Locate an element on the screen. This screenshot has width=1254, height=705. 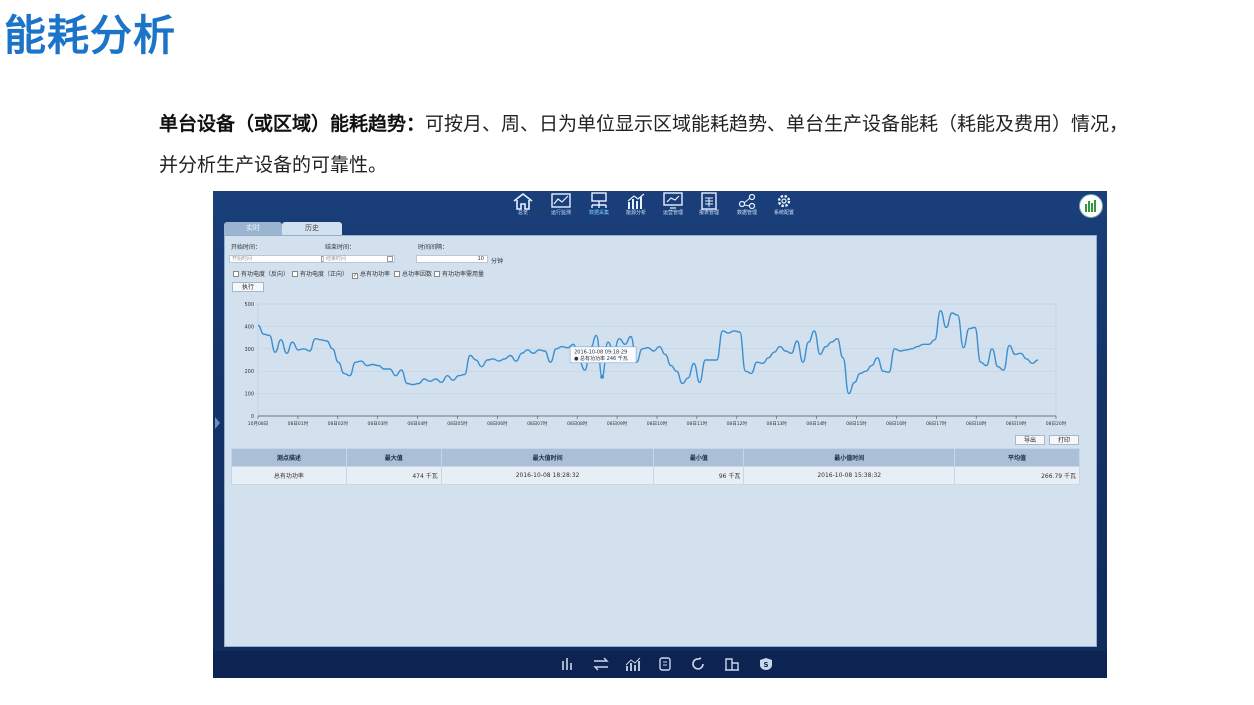
x-tick-label: 08日12时 is located at coordinates (737, 423).